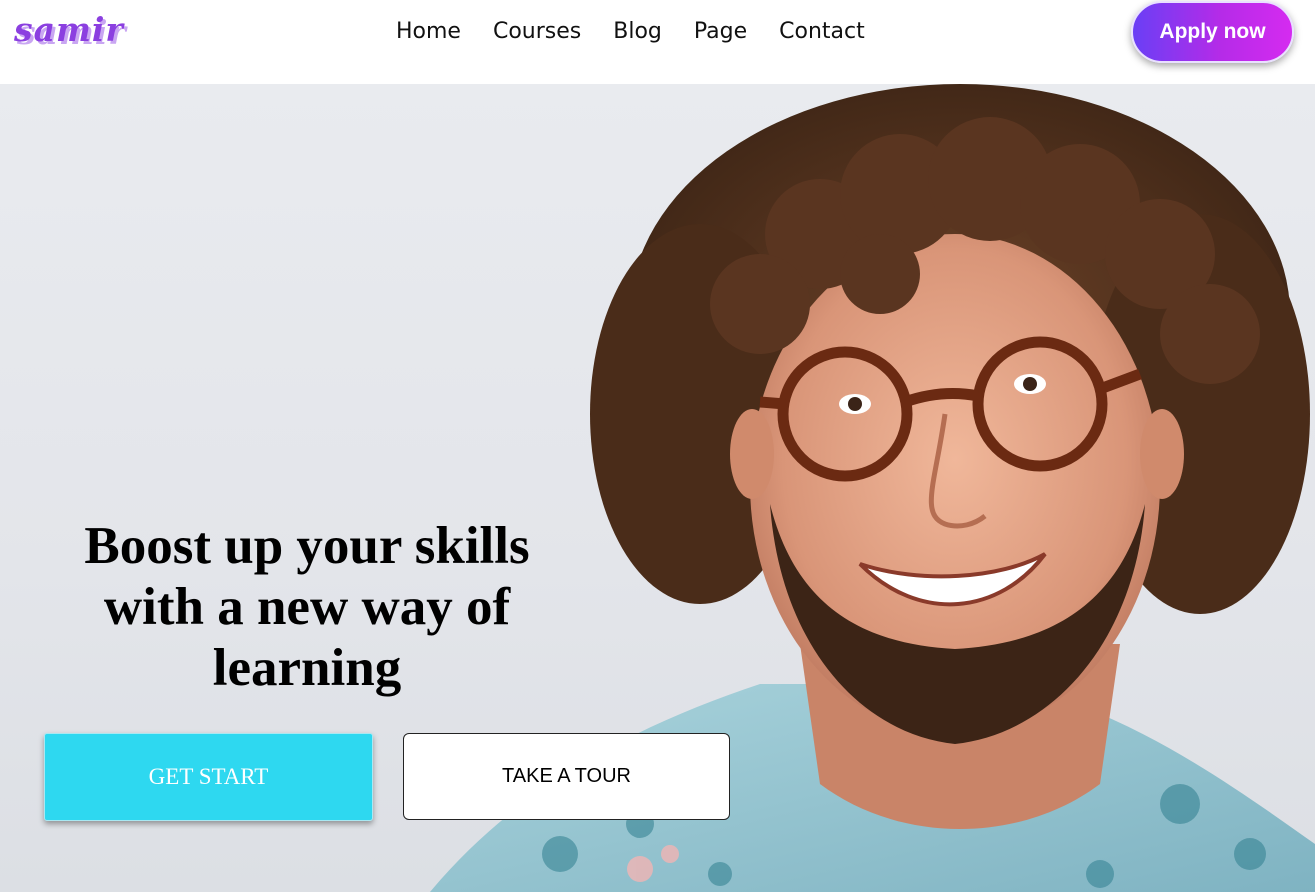 The width and height of the screenshot is (1315, 892). I want to click on main-nav: Home Courses Blog Page Contact, so click(630, 31).